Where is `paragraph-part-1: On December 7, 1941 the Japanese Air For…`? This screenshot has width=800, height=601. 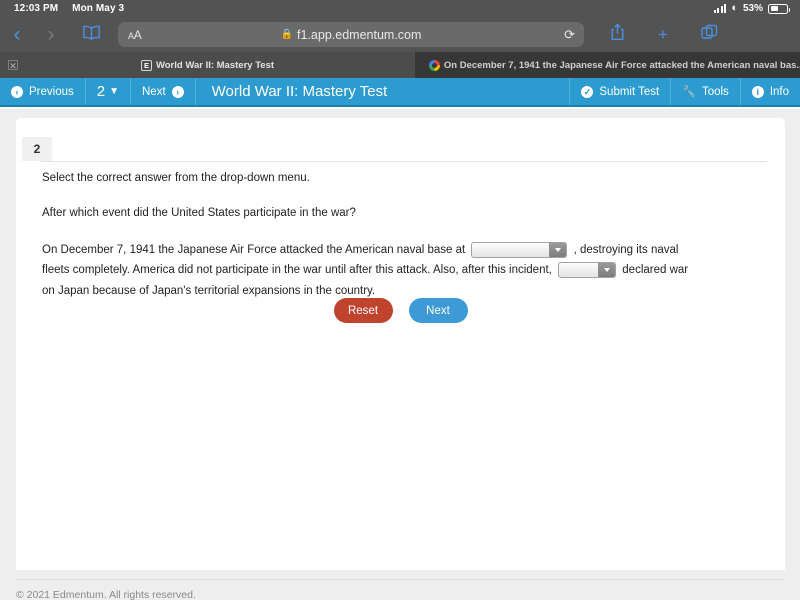 paragraph-part-1: On December 7, 1941 the Japanese Air For… is located at coordinates (254, 249).